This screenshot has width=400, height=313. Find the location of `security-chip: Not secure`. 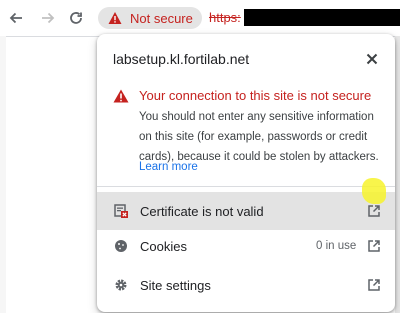

security-chip: Not secure is located at coordinates (150, 18).